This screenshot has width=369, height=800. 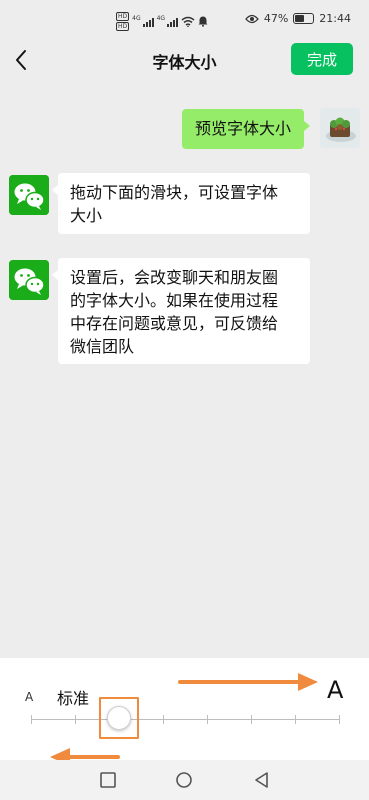 I want to click on chat-message-line: 大小, so click(x=86, y=215).